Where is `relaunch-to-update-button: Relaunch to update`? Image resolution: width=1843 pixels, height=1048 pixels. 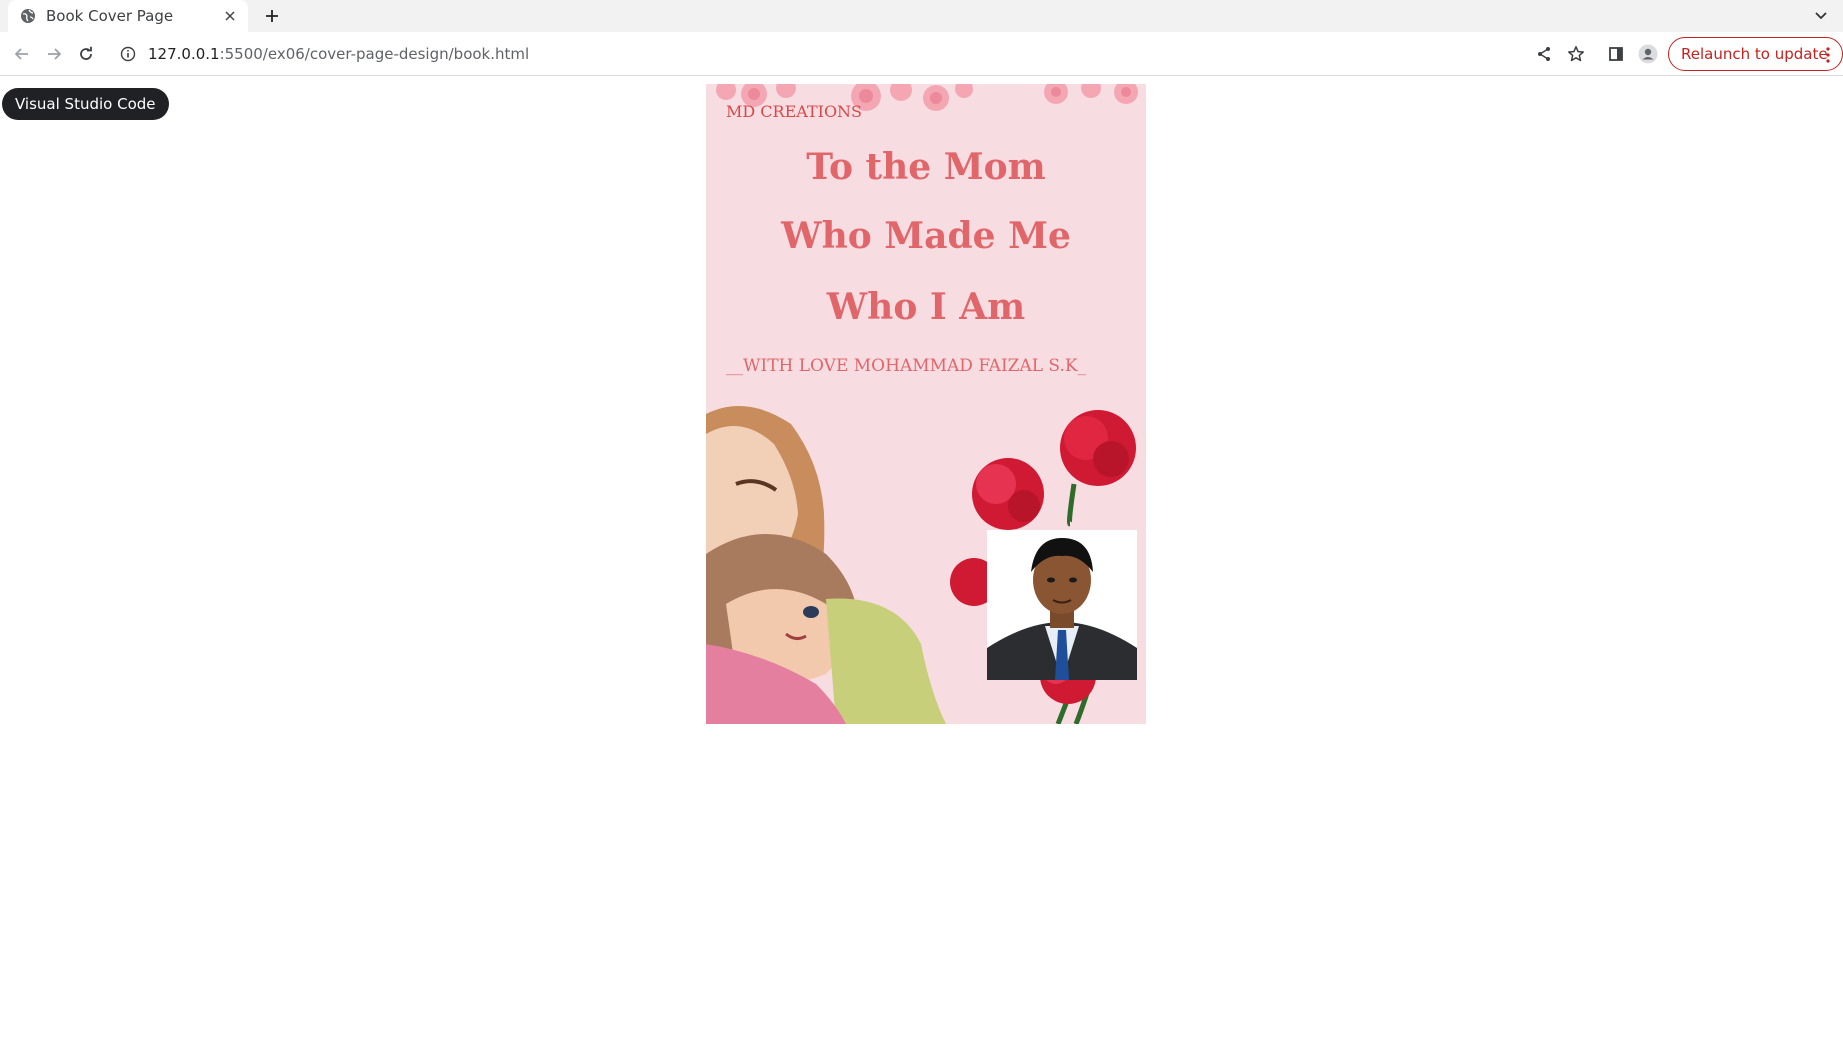 relaunch-to-update-button: Relaunch to update is located at coordinates (1755, 54).